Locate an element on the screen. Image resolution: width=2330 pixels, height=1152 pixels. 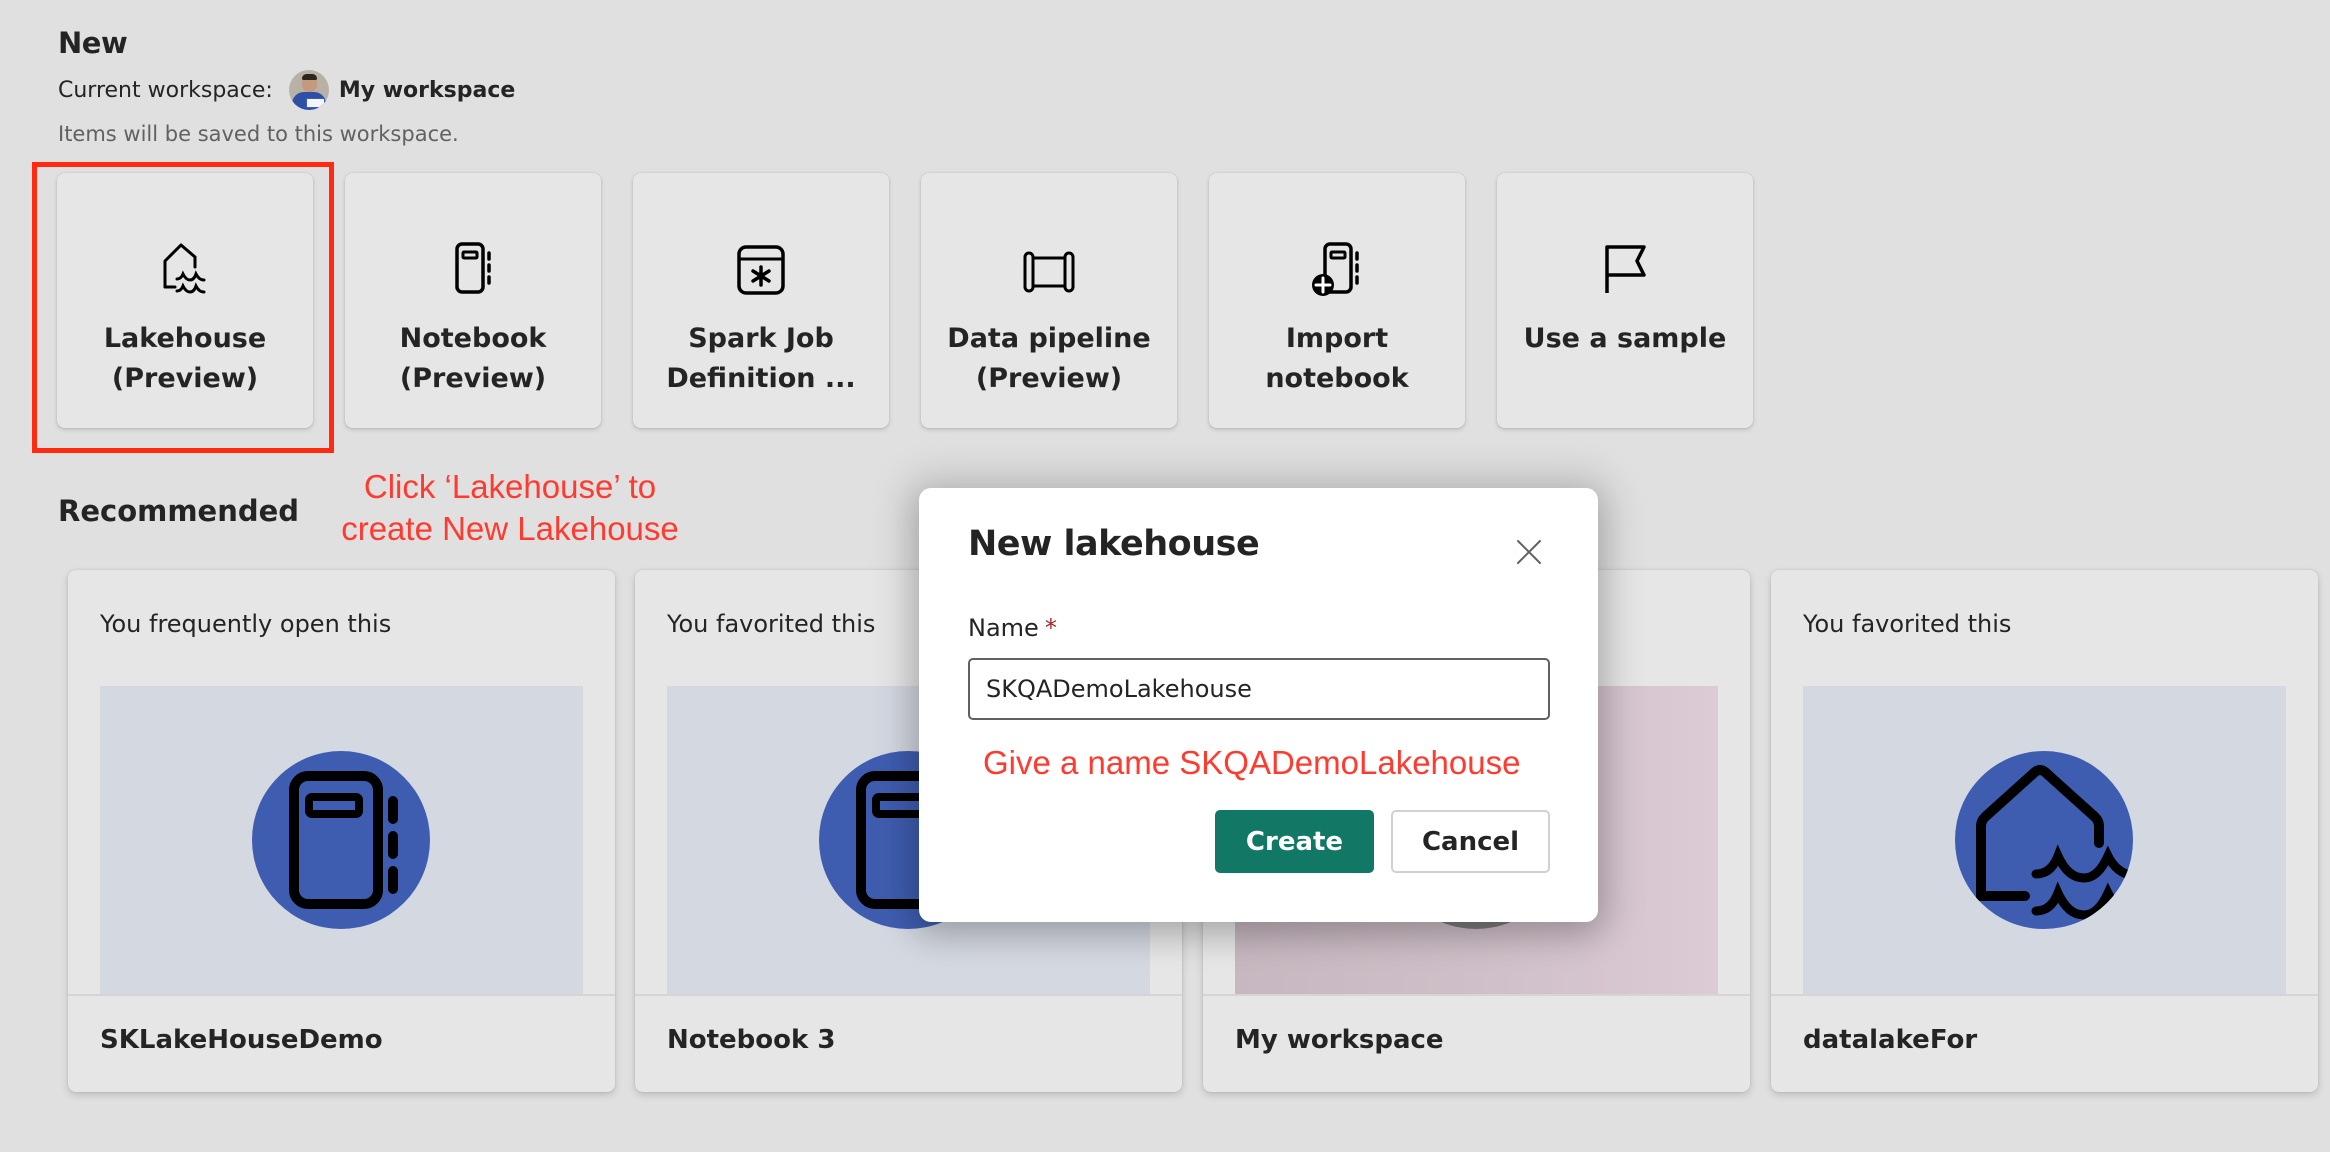
item-name: Notebook 3 is located at coordinates (751, 1040).